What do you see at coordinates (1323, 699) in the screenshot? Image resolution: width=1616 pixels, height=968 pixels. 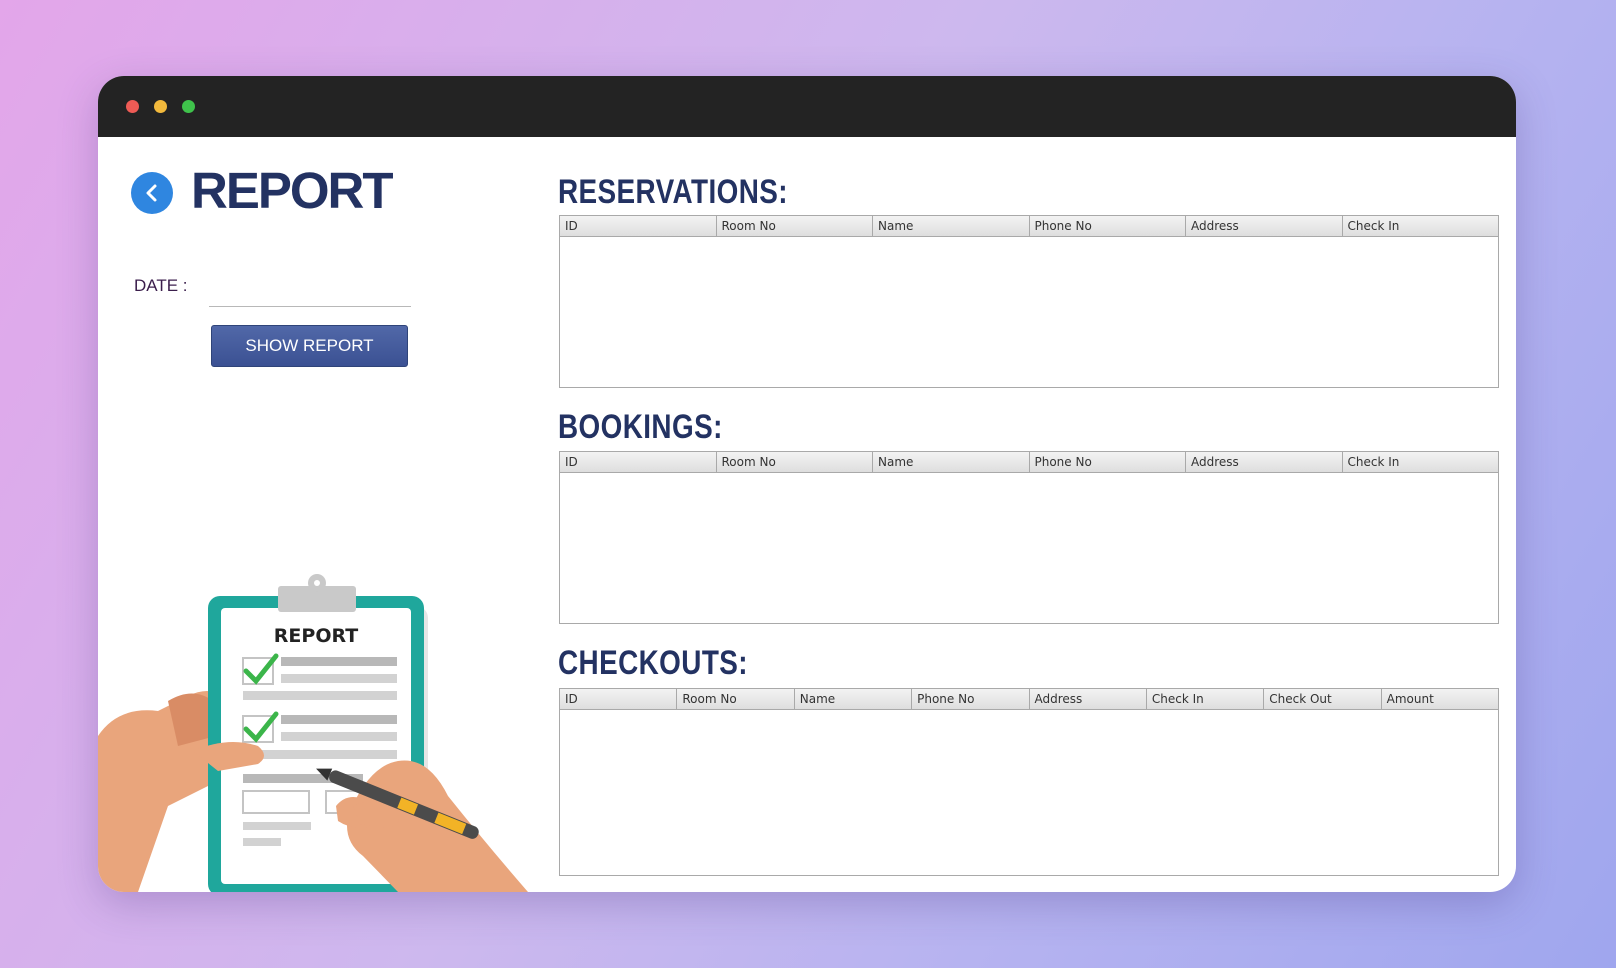 I see `column-header-check-out: Check Out` at bounding box center [1323, 699].